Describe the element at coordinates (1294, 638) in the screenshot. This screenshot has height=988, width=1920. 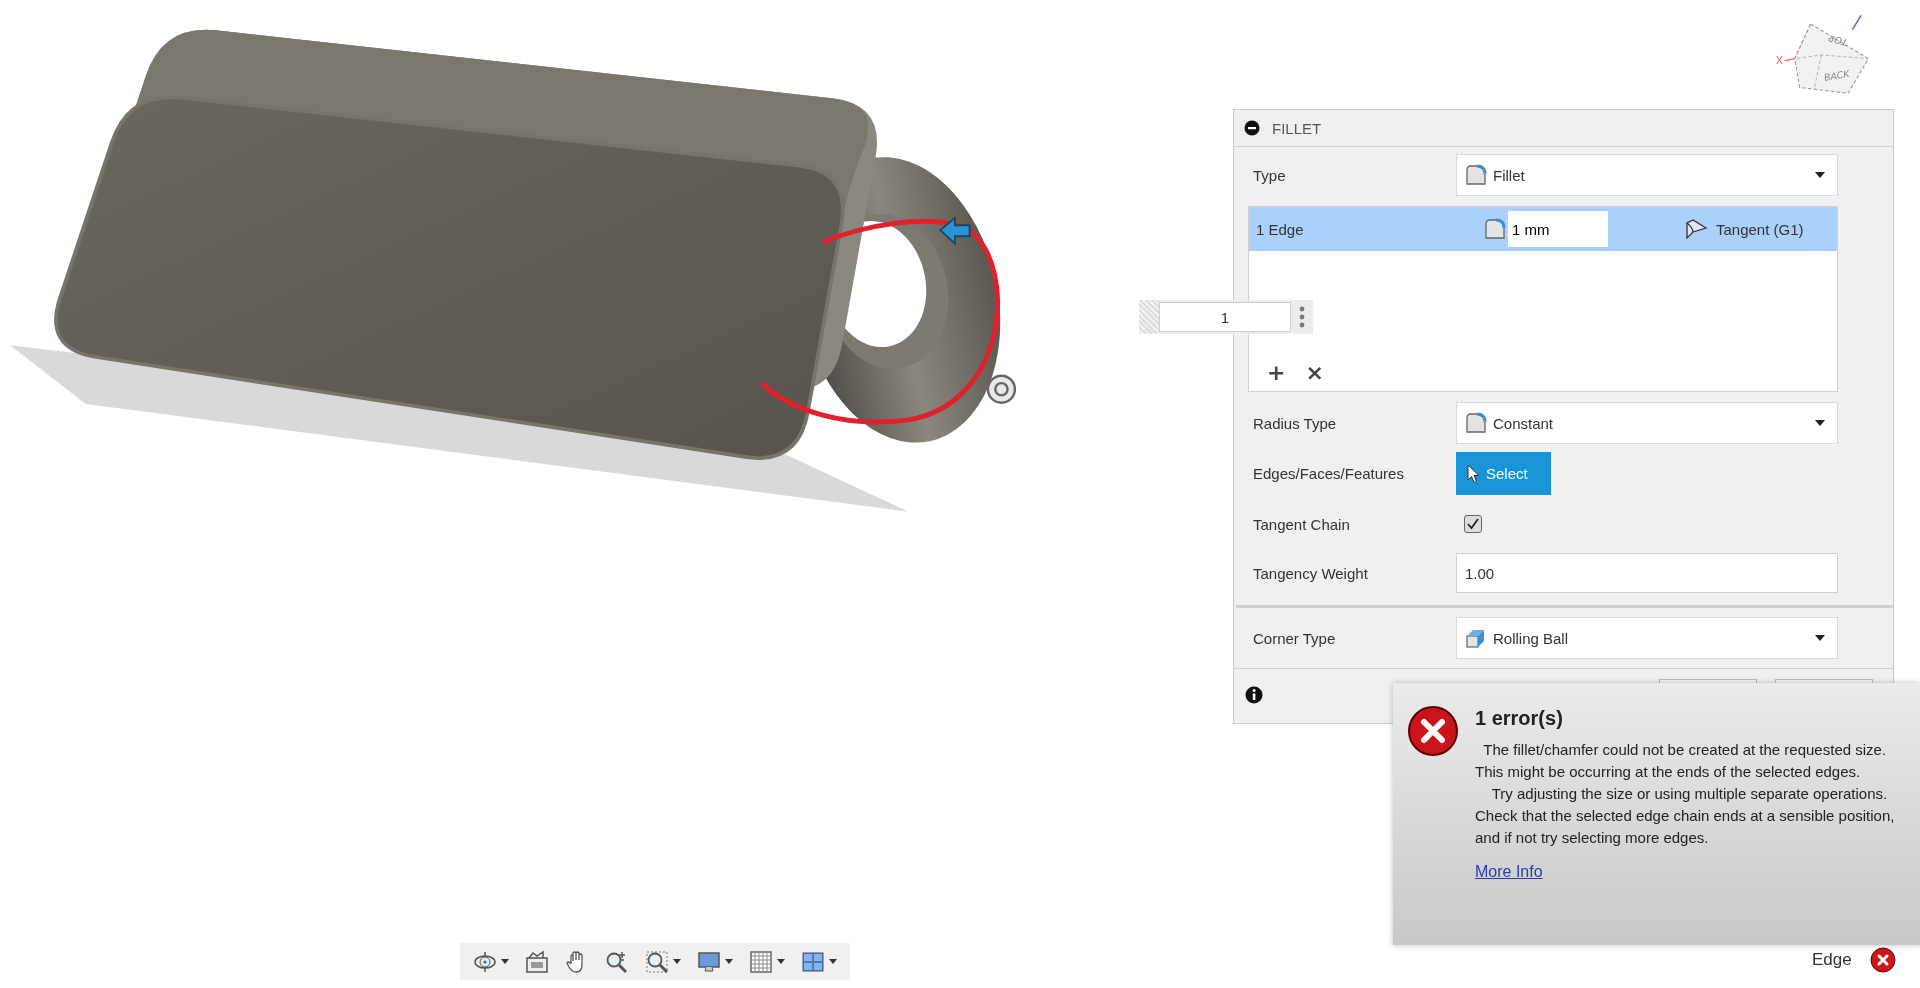
I see `field-label: Corner Type` at that location.